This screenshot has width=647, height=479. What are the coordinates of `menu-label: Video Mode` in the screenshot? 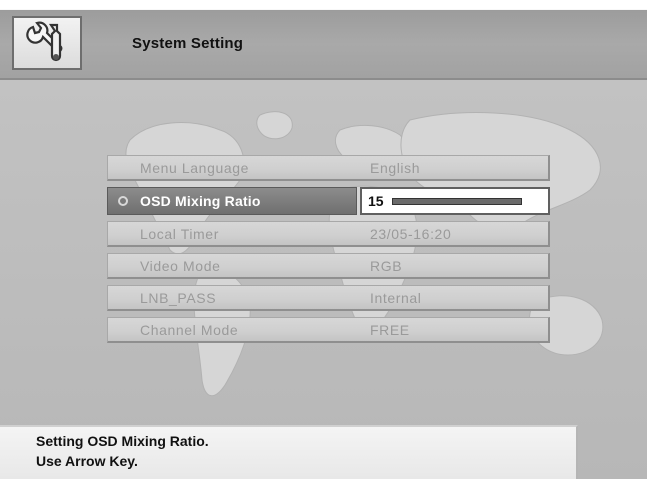 It's located at (180, 266).